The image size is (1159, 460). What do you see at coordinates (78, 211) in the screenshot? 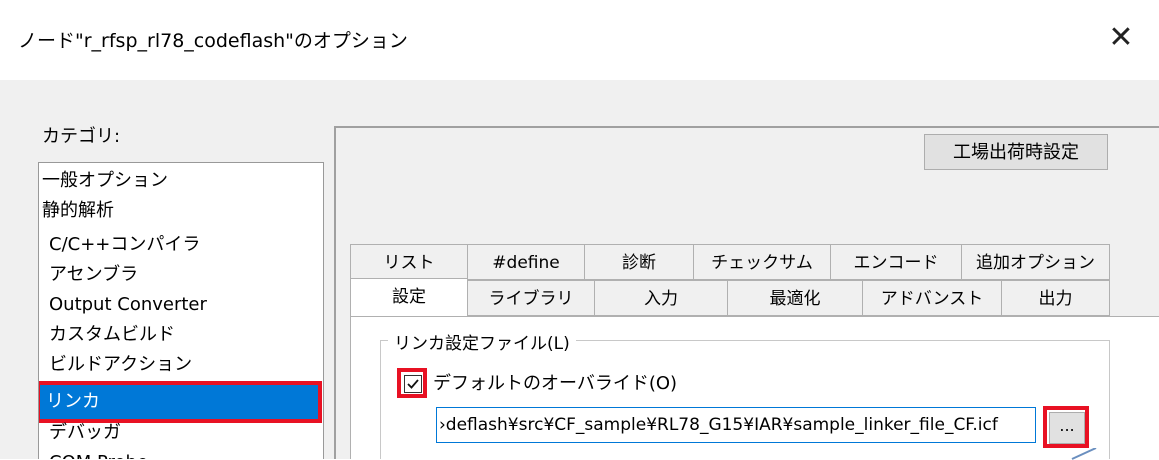
I see `category-item-static-analysis: 静的解析` at bounding box center [78, 211].